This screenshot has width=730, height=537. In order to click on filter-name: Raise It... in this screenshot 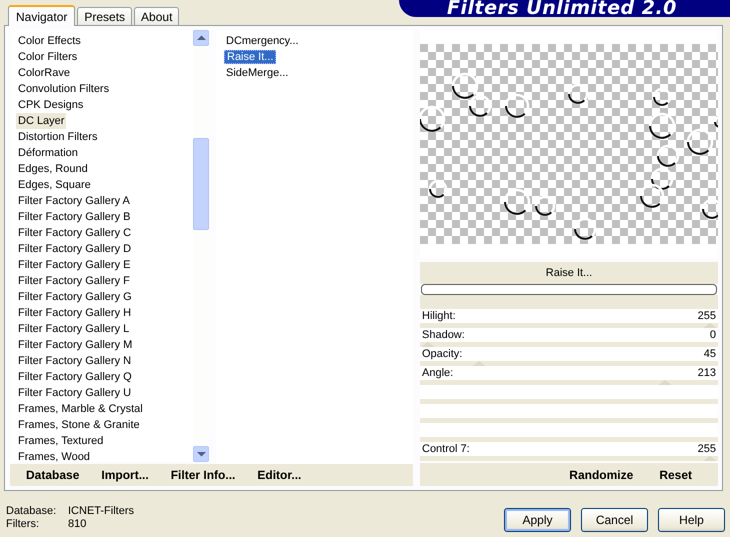, I will do `click(569, 273)`.